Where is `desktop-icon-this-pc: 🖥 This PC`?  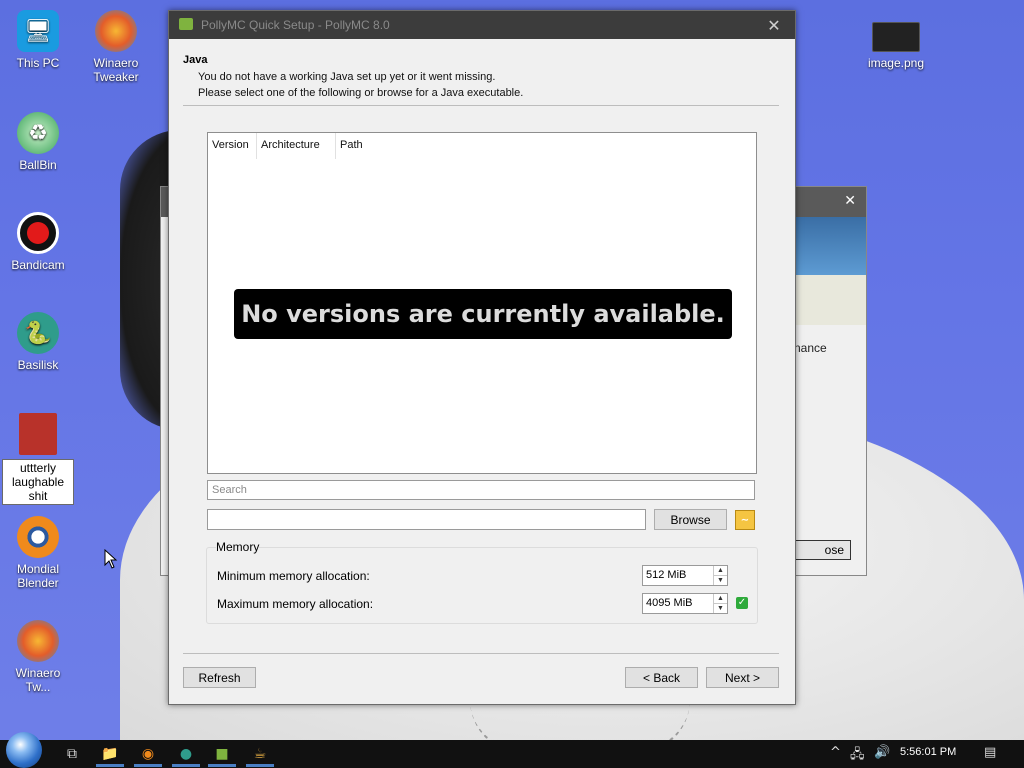
desktop-icon-this-pc: 🖥 This PC is located at coordinates (38, 40).